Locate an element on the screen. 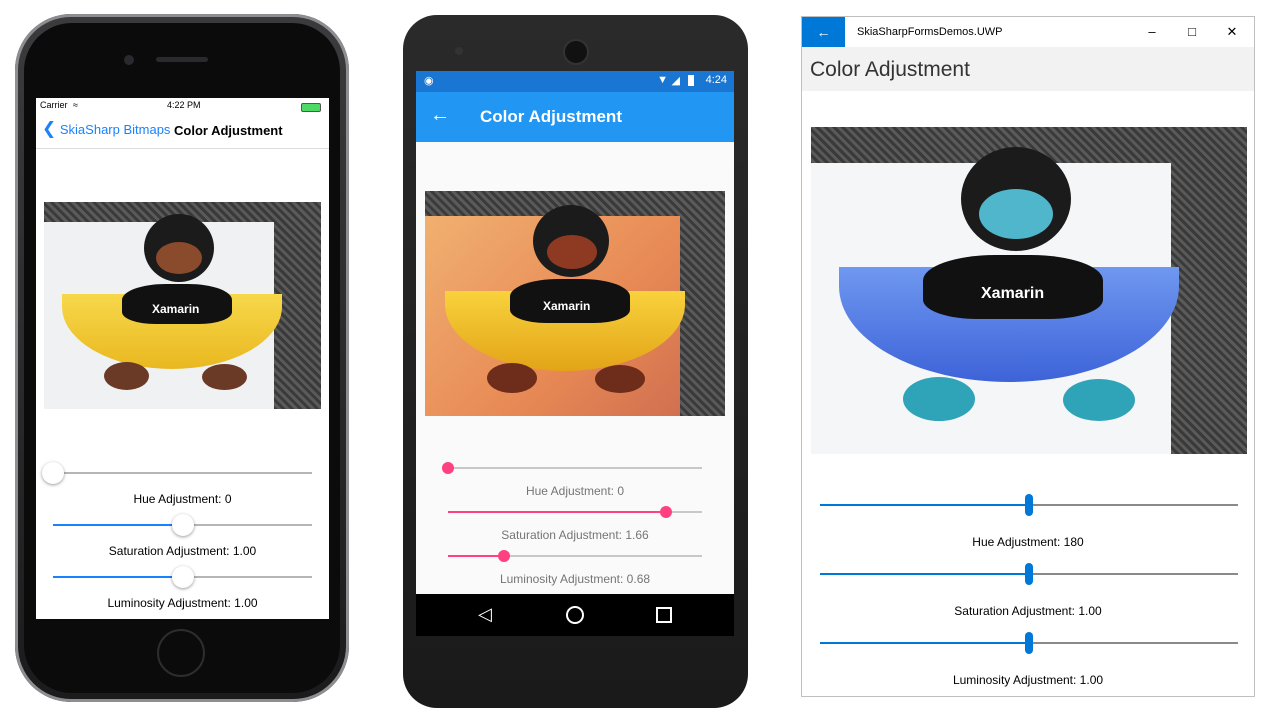  close-icon: ✕ is located at coordinates (1232, 32).